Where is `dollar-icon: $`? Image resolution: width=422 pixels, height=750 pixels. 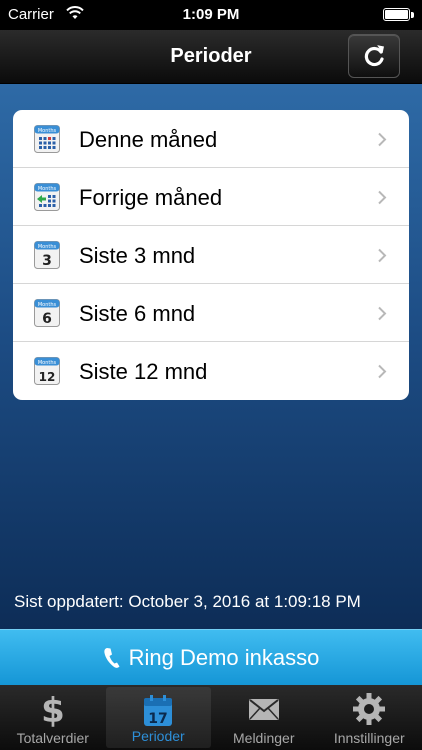
dollar-icon: $ is located at coordinates (53, 709).